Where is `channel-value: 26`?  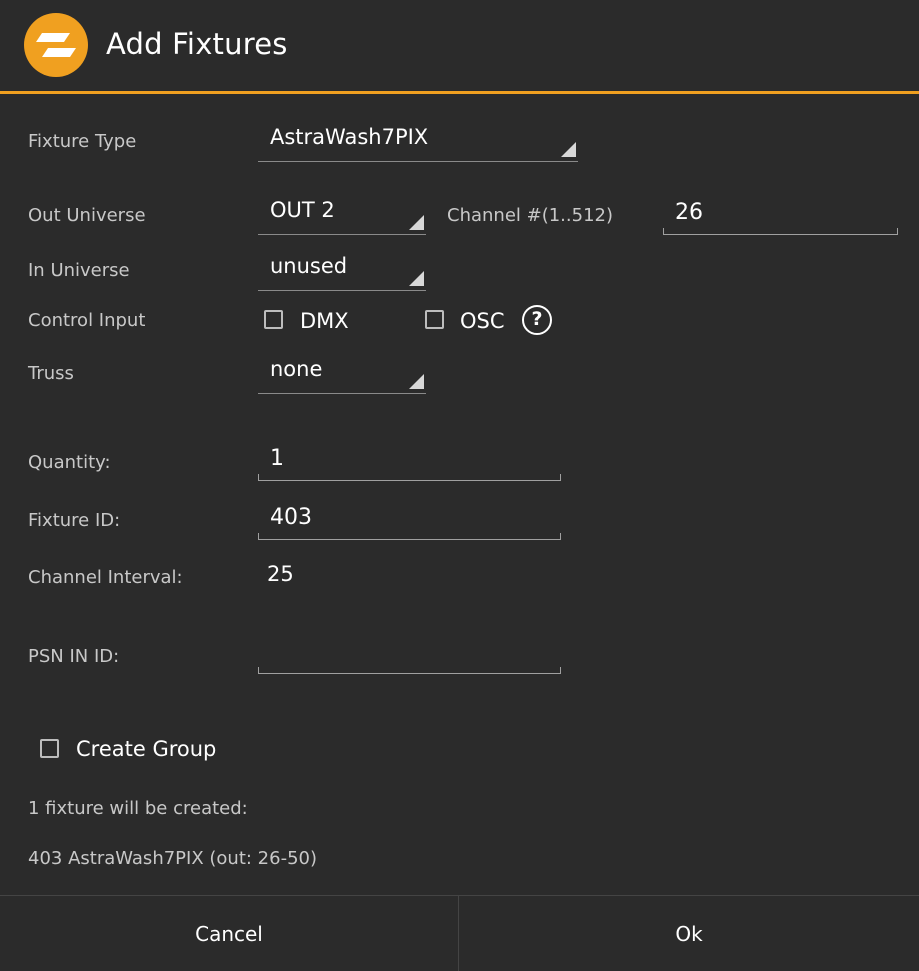
channel-value: 26 is located at coordinates (689, 212).